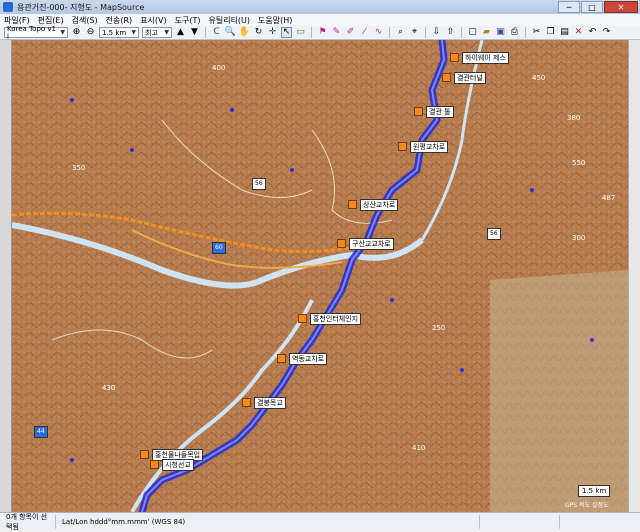  What do you see at coordinates (157, 32) in the screenshot?
I see `detail-level-select: 최고 ▼` at bounding box center [157, 32].